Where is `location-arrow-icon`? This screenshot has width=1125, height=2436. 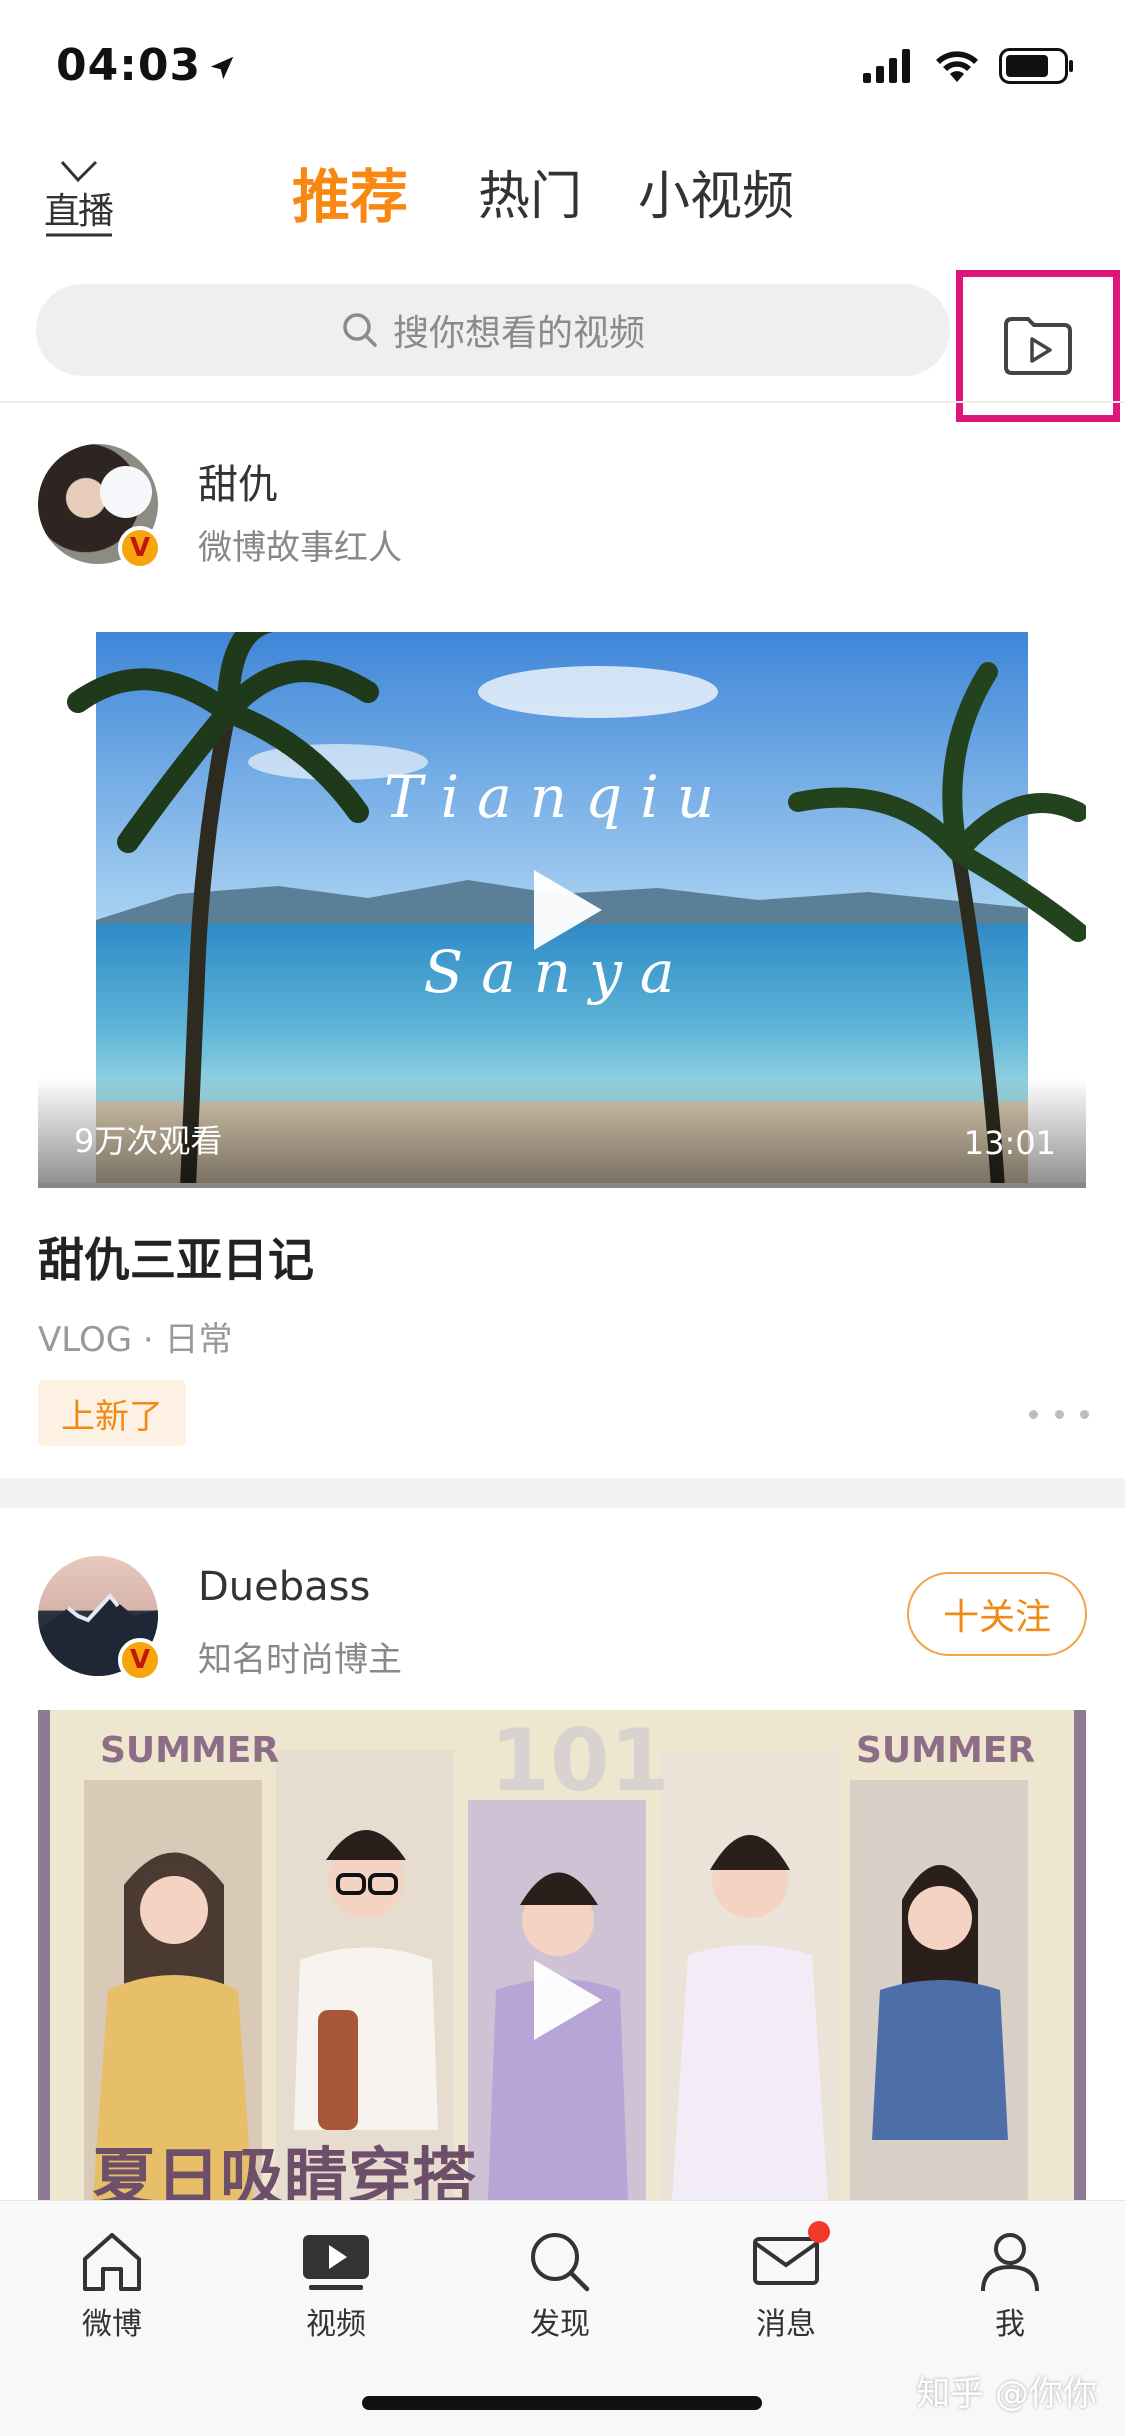 location-arrow-icon is located at coordinates (222, 68).